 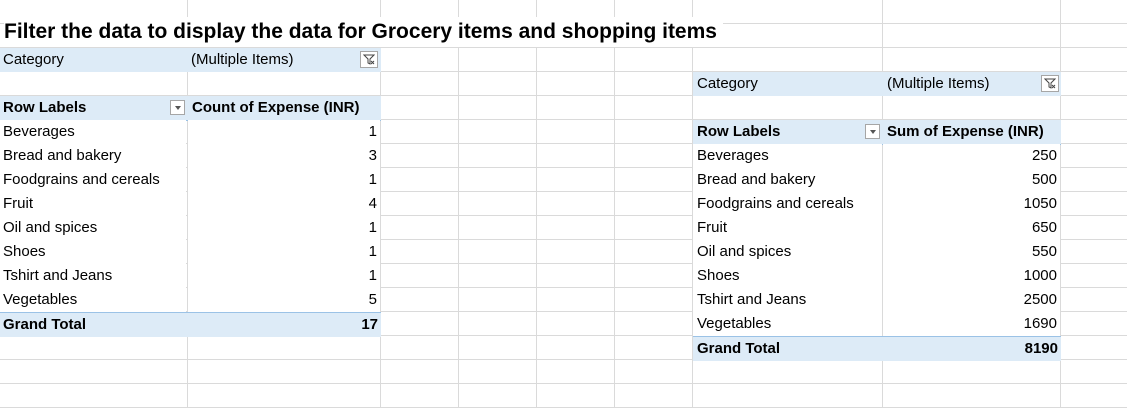 I want to click on row-value: 5, so click(x=284, y=300).